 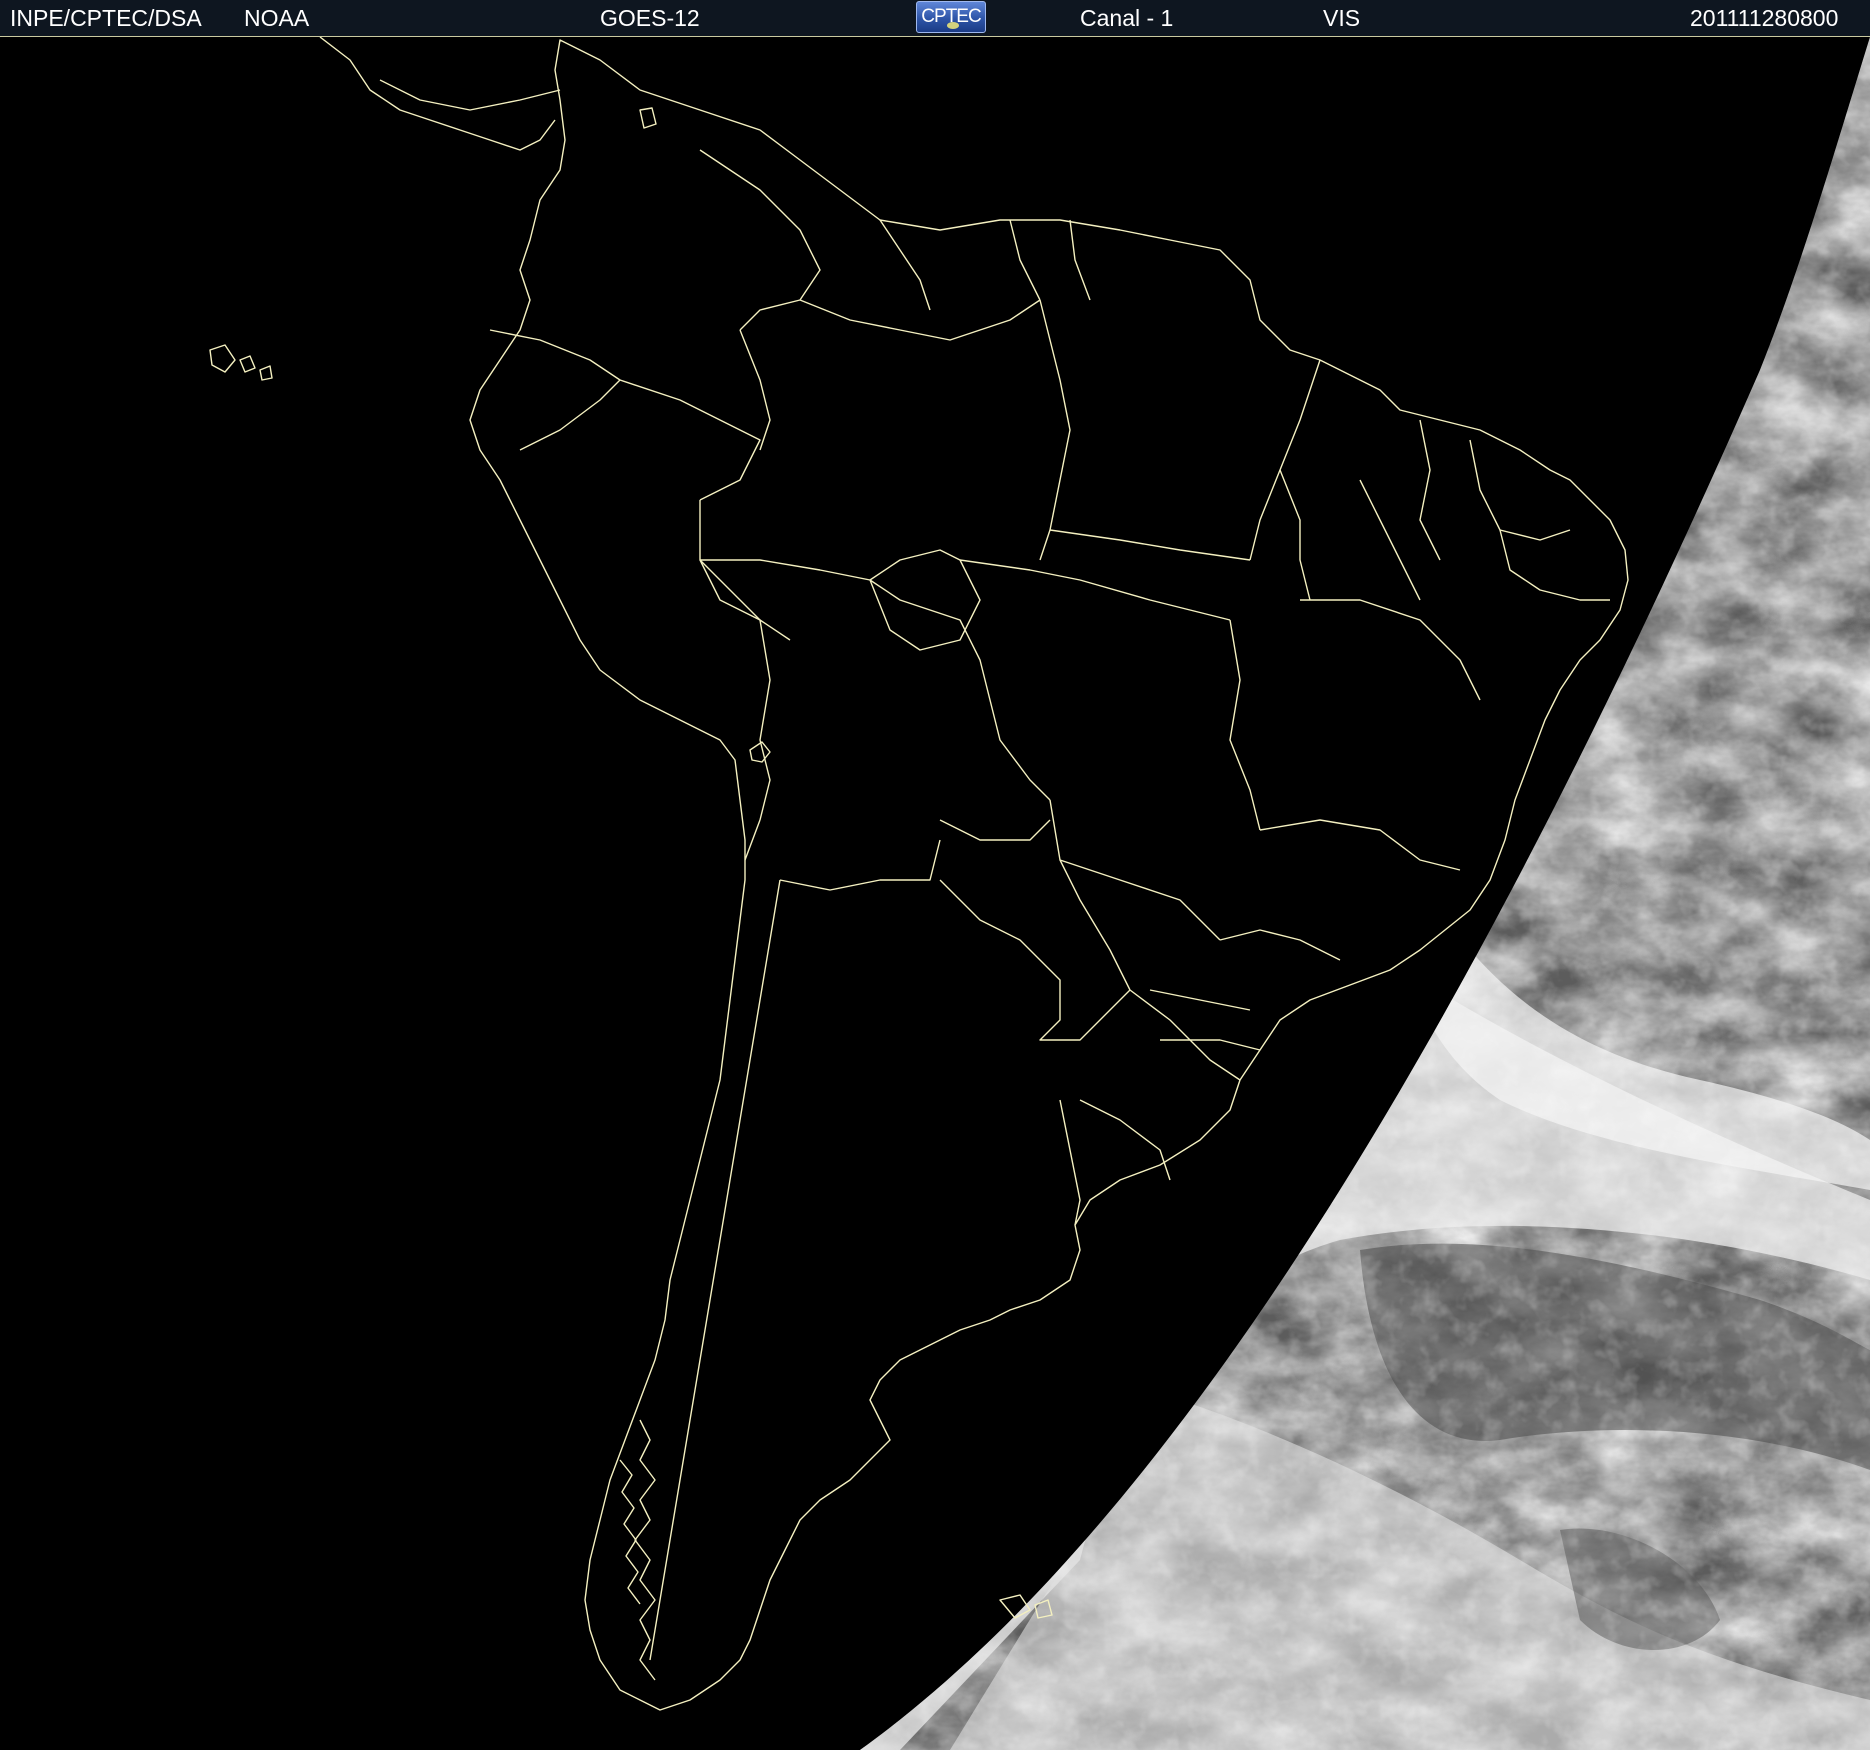 What do you see at coordinates (1342, 18) in the screenshot?
I see `band-label: VIS` at bounding box center [1342, 18].